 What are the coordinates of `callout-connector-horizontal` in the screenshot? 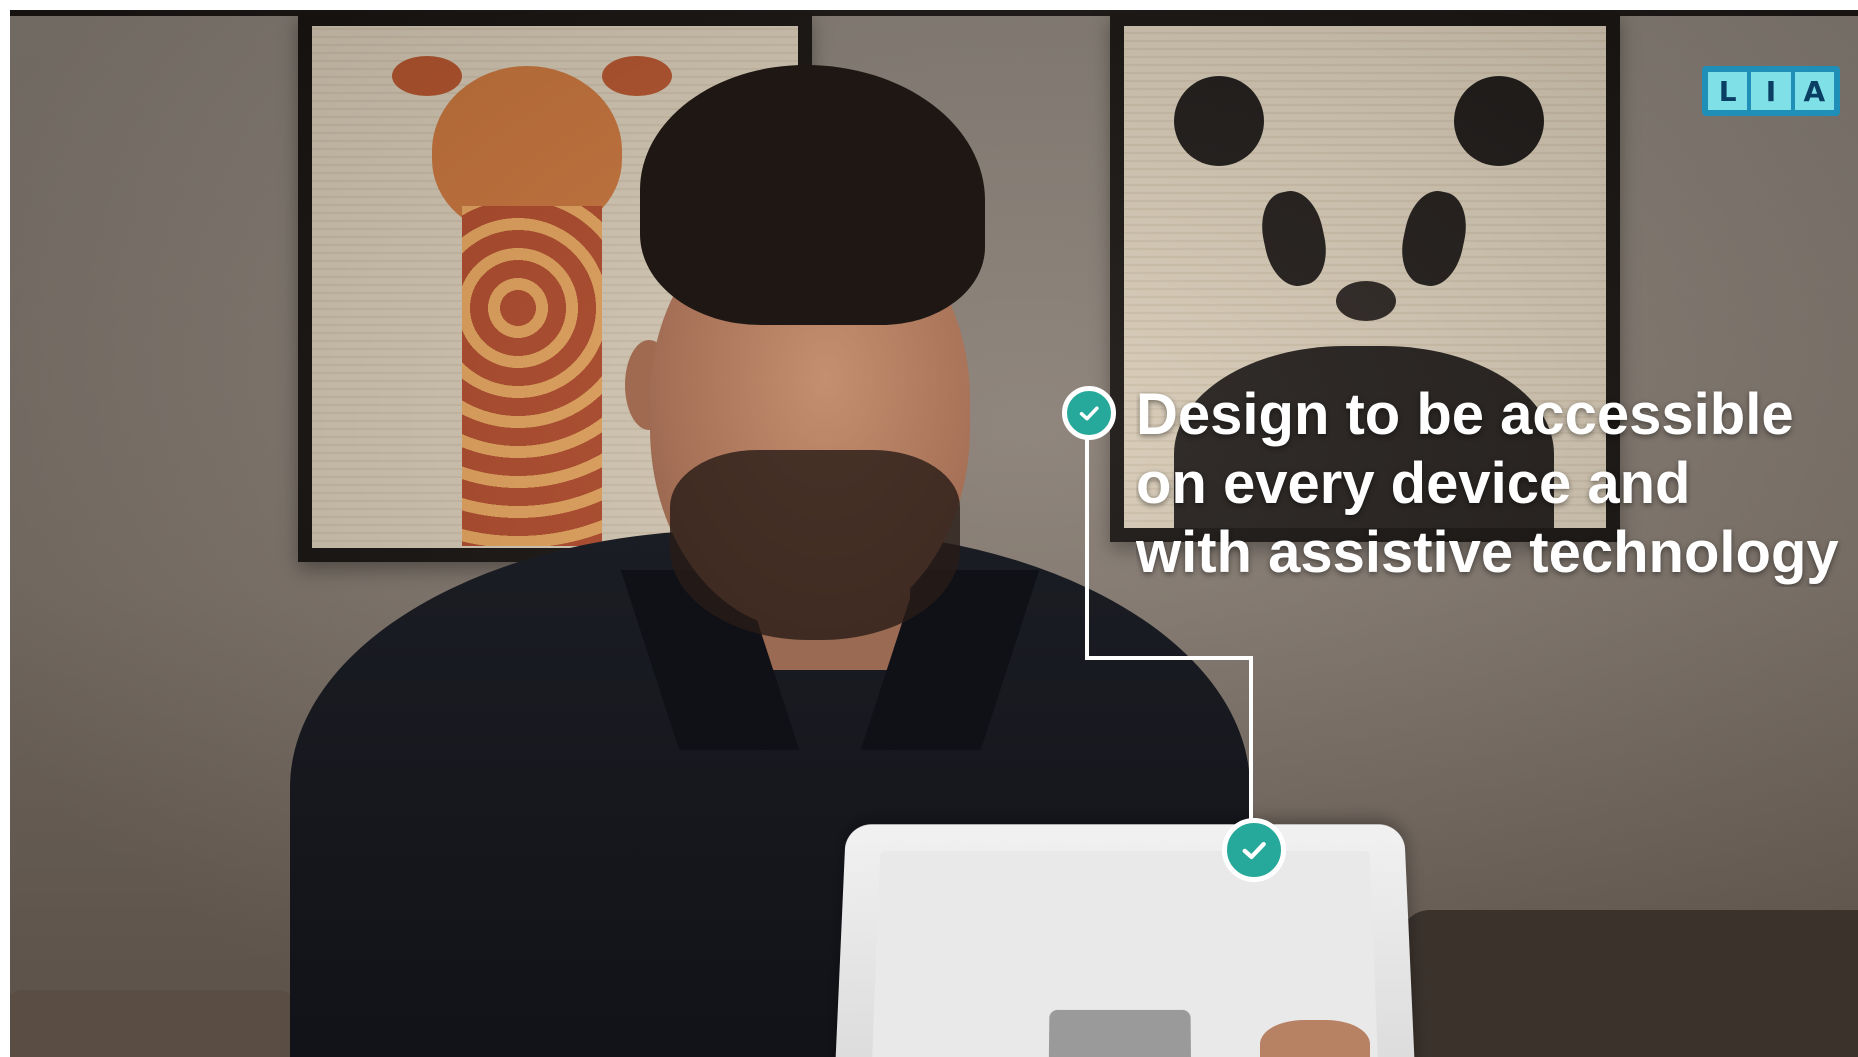 It's located at (1169, 658).